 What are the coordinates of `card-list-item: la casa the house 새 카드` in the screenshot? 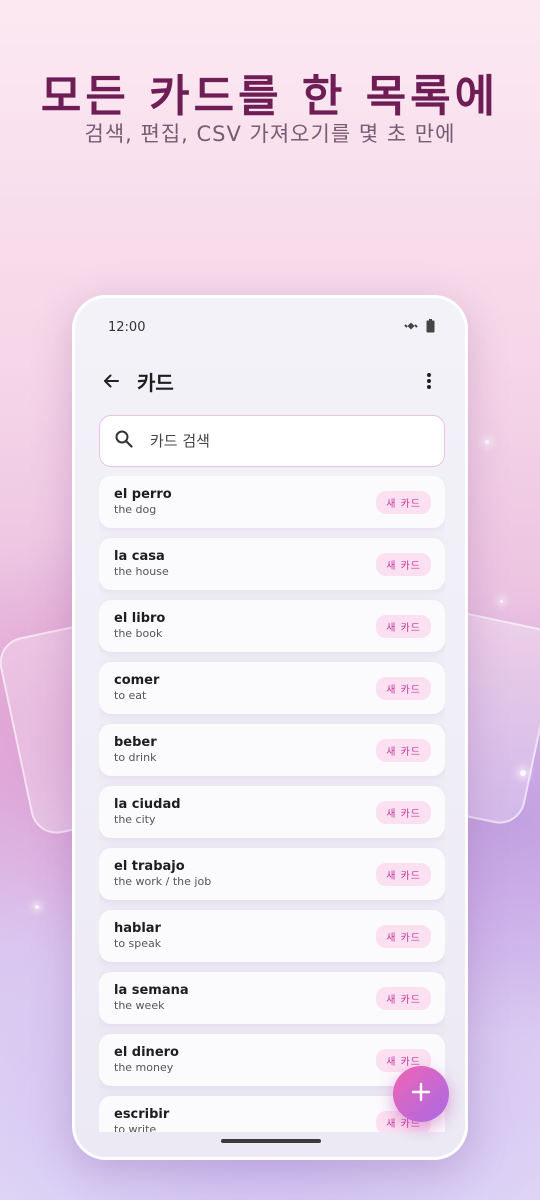 It's located at (272, 564).